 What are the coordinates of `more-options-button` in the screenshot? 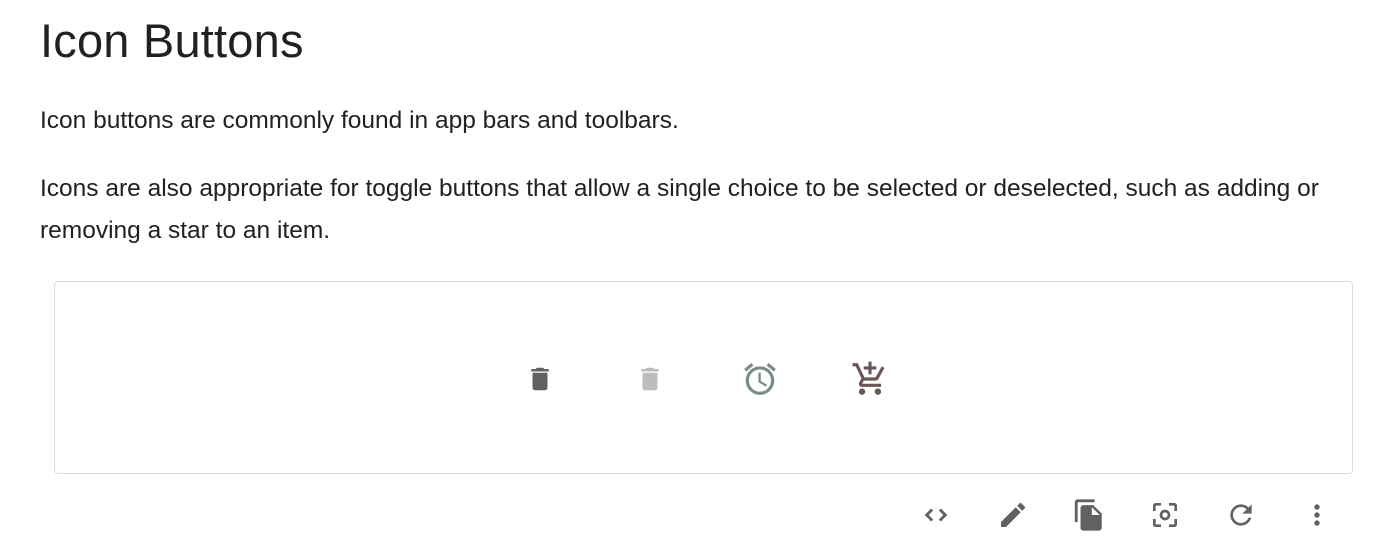 It's located at (1317, 515).